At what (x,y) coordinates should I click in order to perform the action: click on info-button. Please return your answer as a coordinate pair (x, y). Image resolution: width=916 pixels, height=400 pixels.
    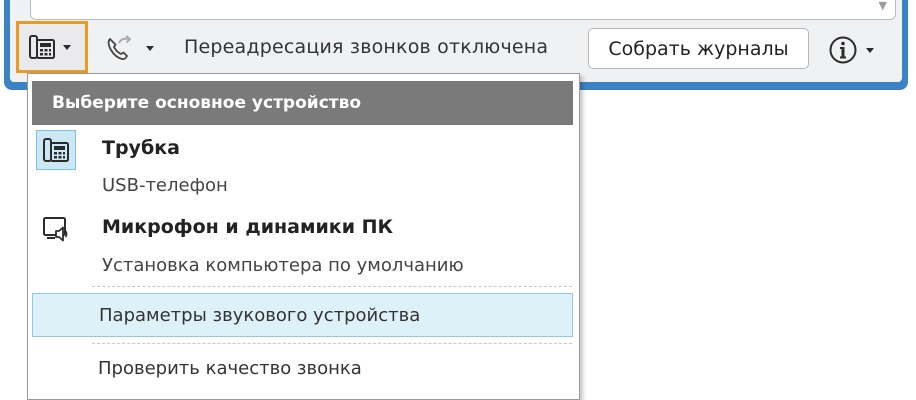
    Looking at the image, I should click on (851, 50).